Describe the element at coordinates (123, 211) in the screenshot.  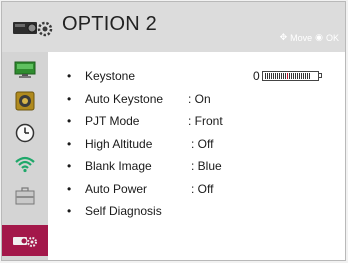
I see `menu-item-label: Self Diagnosis` at that location.